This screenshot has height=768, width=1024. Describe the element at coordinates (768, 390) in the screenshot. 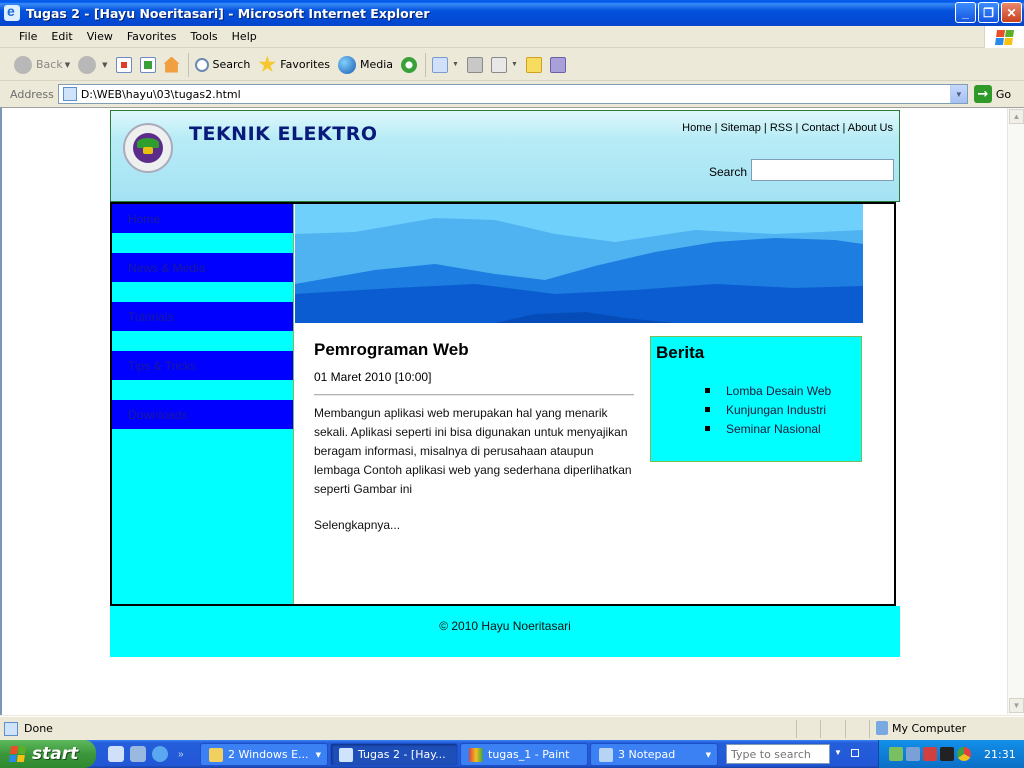

I see `news-item: Lomba Desain Web` at that location.